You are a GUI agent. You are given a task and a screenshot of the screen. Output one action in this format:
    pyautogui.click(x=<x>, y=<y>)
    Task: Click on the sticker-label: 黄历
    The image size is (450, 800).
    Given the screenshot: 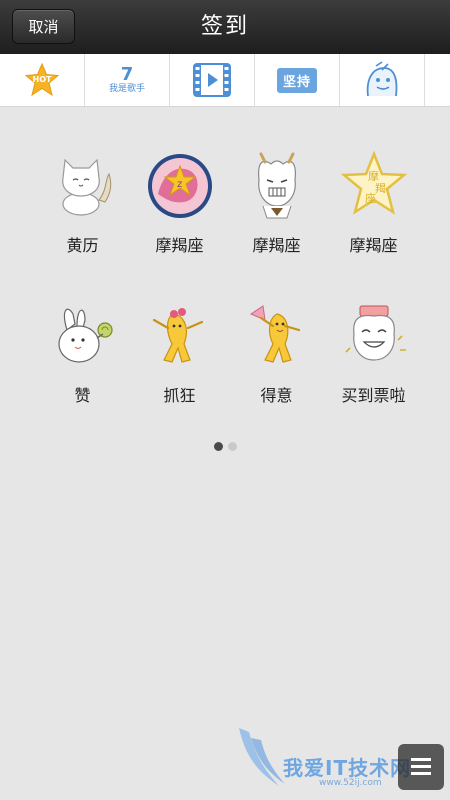 What is the action you would take?
    pyautogui.click(x=82, y=245)
    